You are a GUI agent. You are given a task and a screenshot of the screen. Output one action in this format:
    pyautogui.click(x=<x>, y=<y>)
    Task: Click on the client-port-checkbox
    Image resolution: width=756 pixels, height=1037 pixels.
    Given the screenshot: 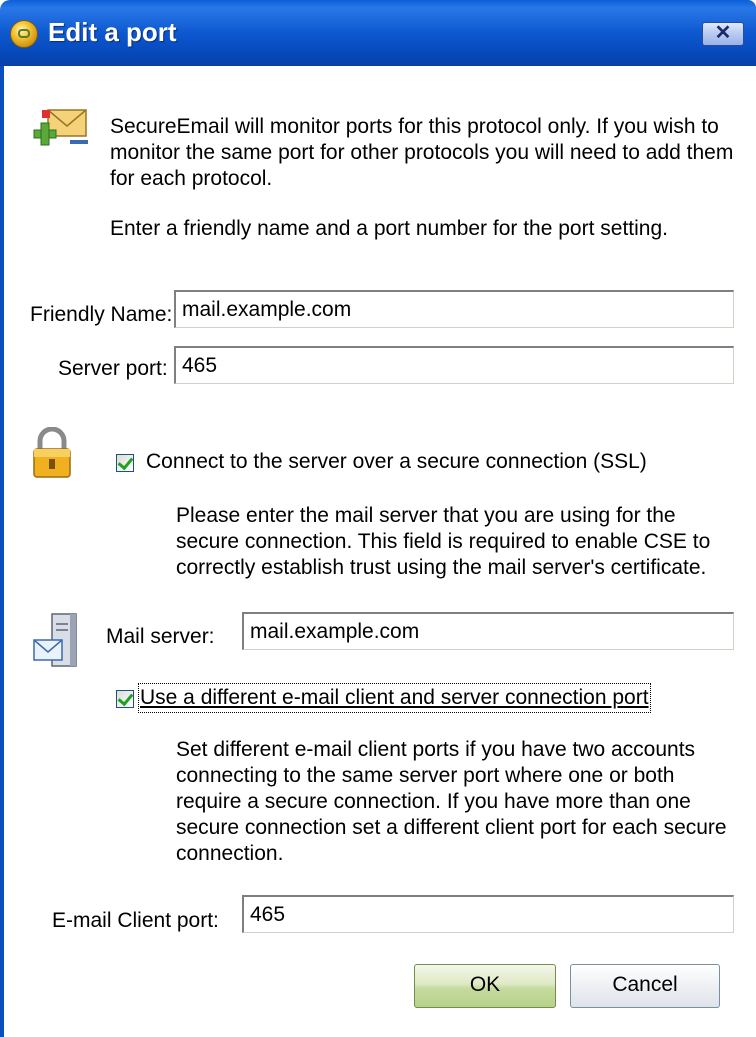 What is the action you would take?
    pyautogui.click(x=125, y=699)
    